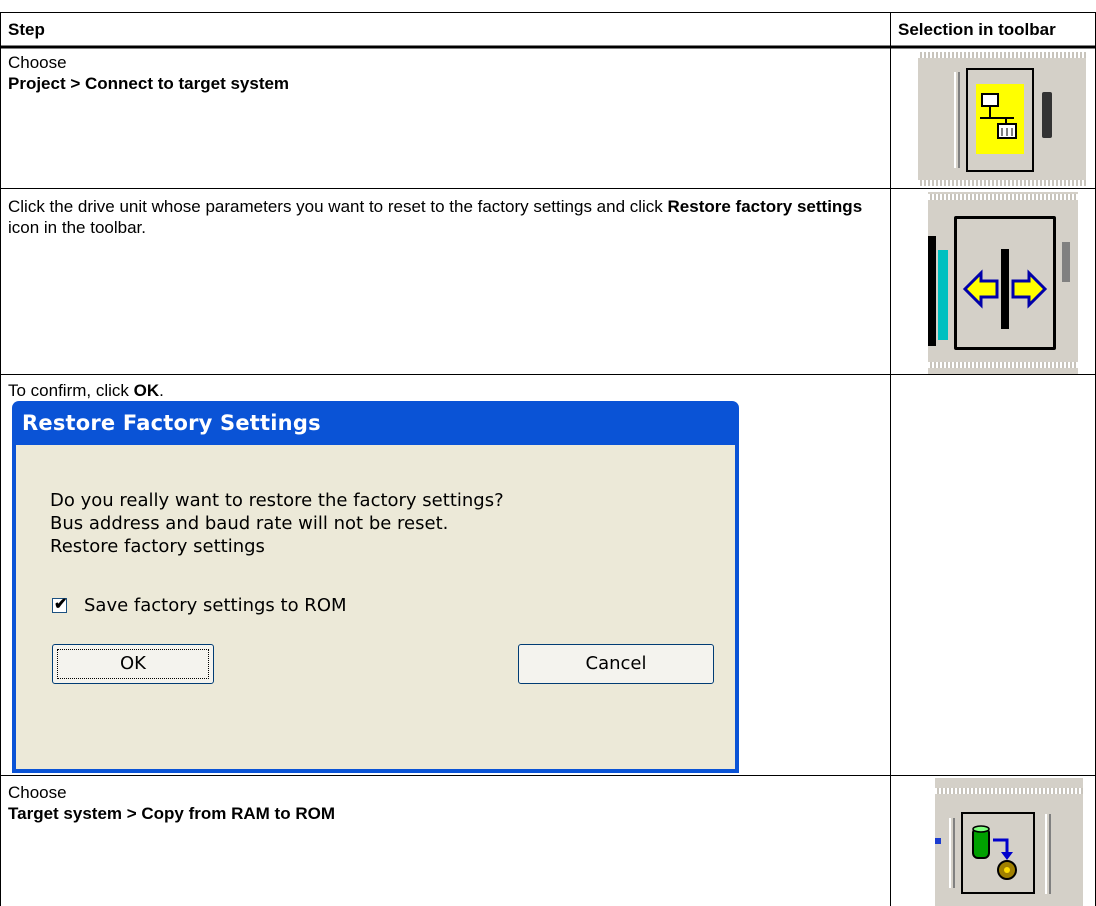 The width and height of the screenshot is (1096, 906). What do you see at coordinates (146, 390) in the screenshot?
I see `row3-text-bold: OK` at bounding box center [146, 390].